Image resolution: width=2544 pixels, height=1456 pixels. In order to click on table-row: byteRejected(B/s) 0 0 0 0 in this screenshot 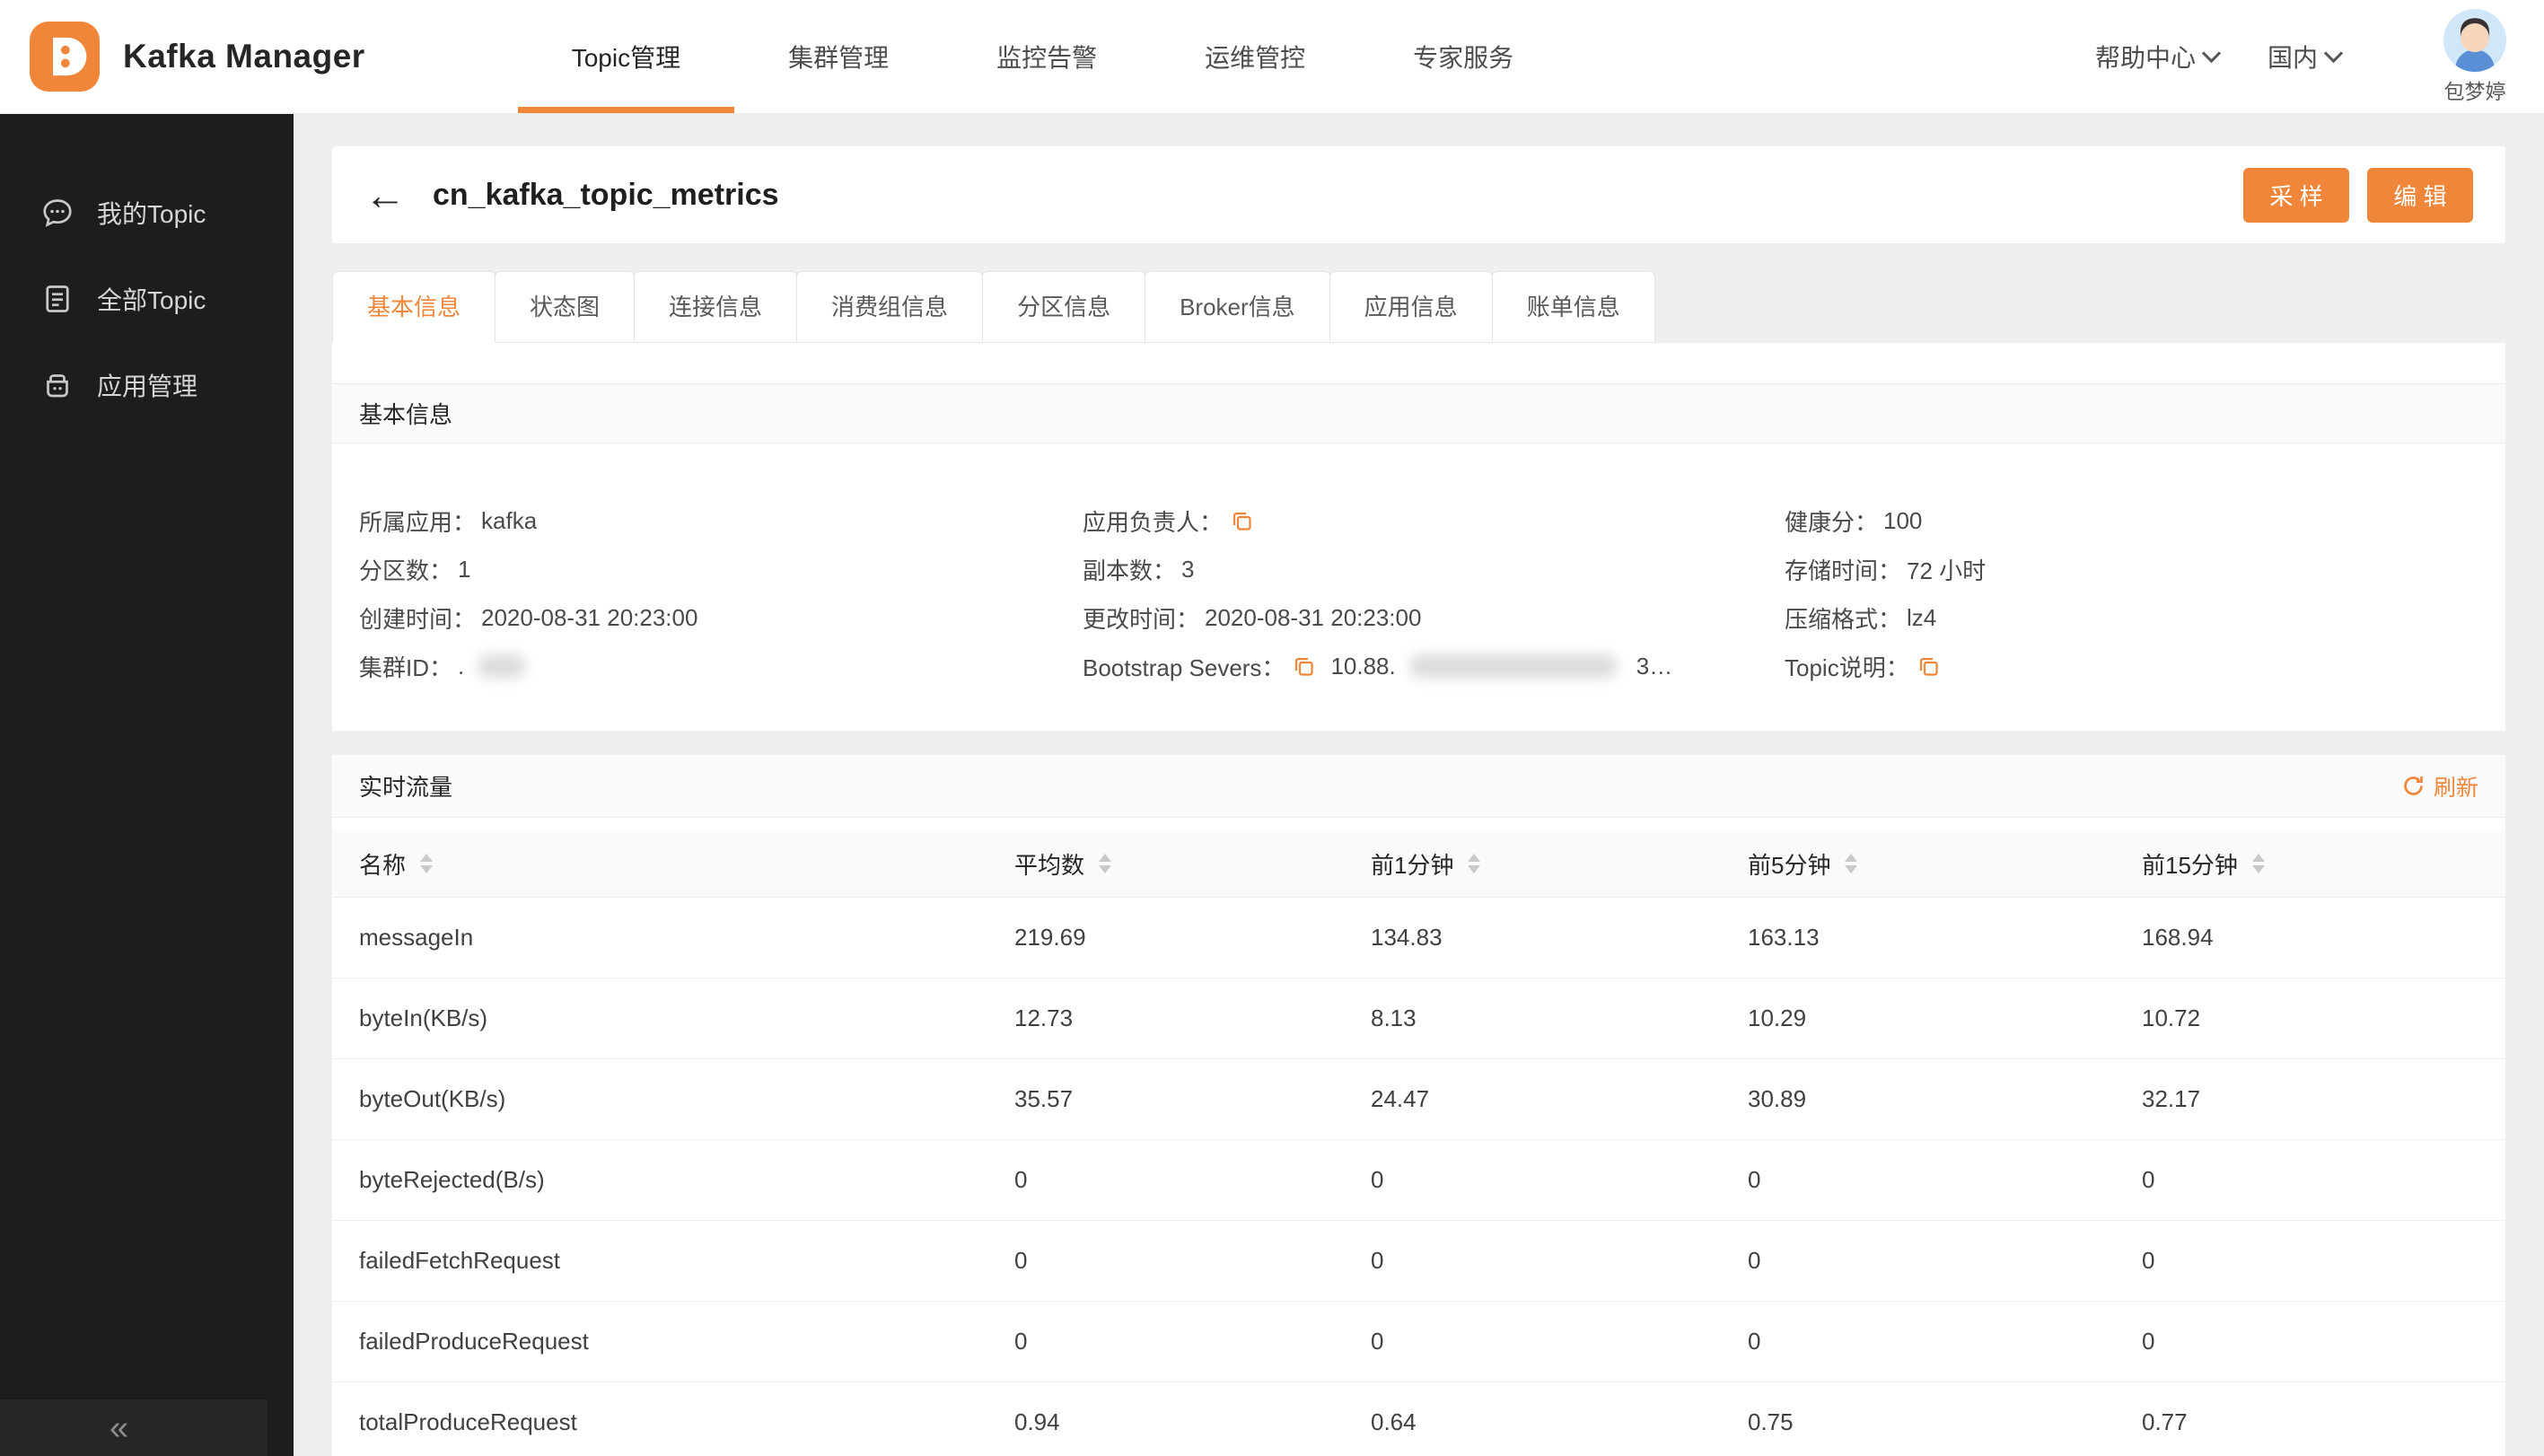, I will do `click(1418, 1180)`.